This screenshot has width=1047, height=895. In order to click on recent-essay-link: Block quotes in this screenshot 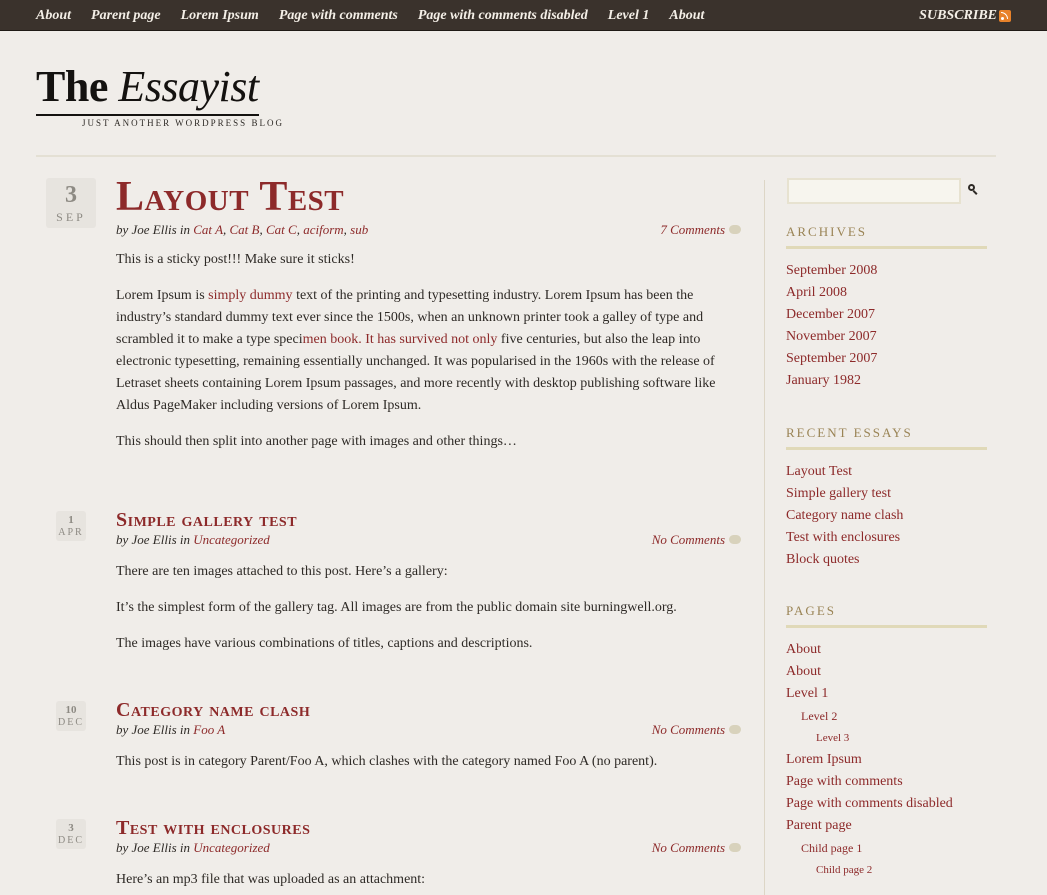, I will do `click(896, 560)`.